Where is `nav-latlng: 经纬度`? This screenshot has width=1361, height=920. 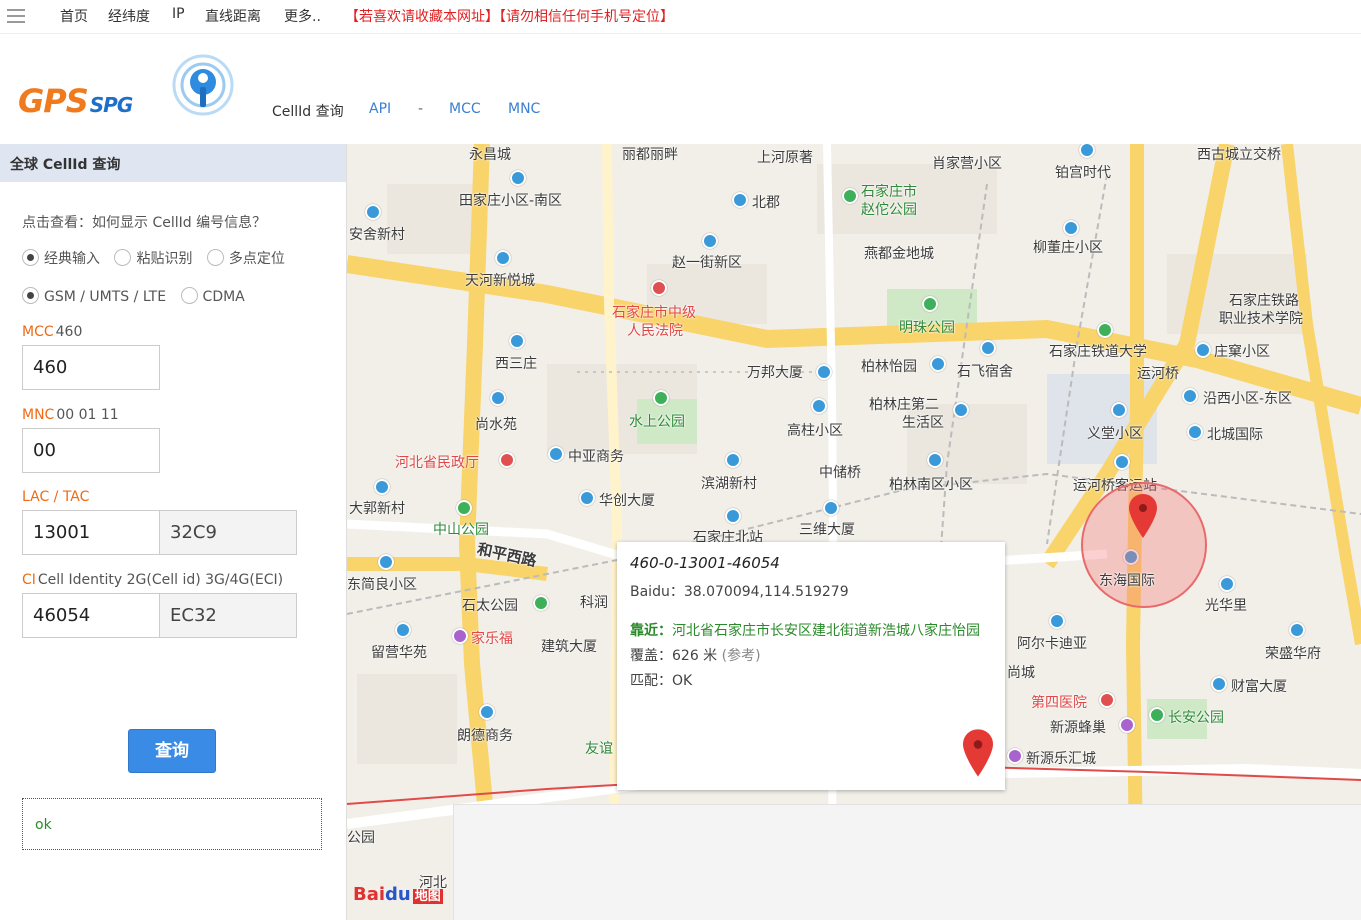
nav-latlng: 经纬度 is located at coordinates (129, 16).